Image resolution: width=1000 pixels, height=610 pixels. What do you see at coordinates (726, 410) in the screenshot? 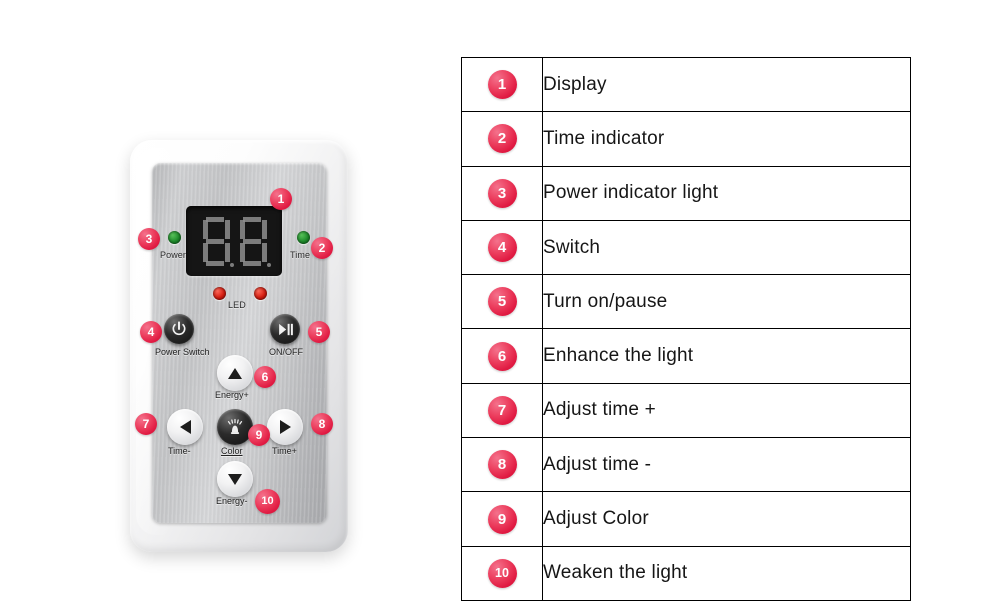
I see `legend-label-7: Adjust time +` at bounding box center [726, 410].